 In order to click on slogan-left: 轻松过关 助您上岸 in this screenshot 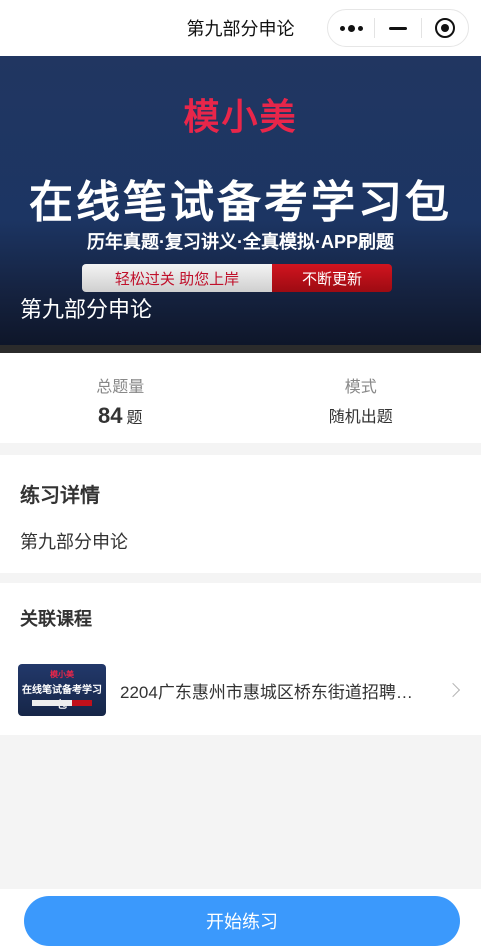, I will do `click(177, 278)`.